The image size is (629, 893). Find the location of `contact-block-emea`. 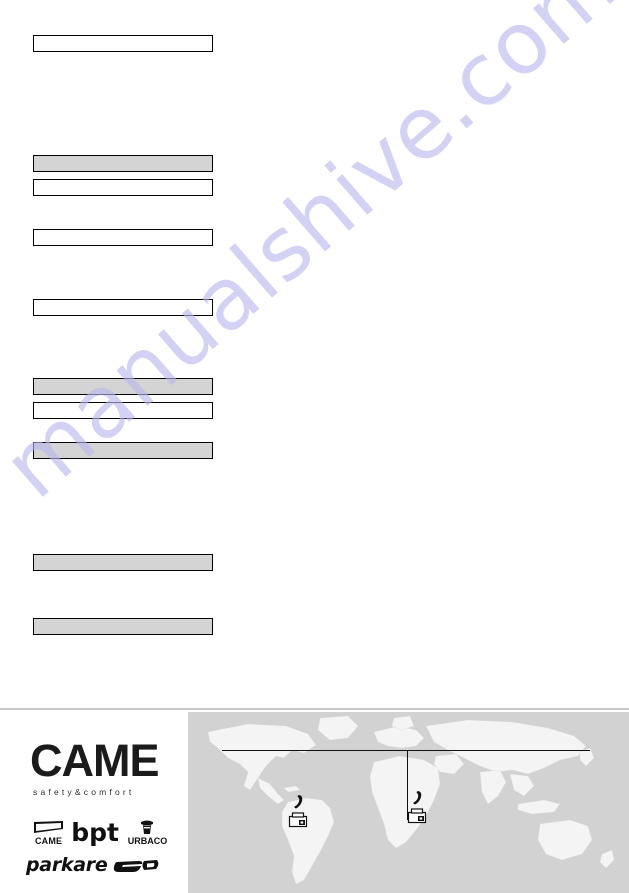

contact-block-emea is located at coordinates (422, 808).